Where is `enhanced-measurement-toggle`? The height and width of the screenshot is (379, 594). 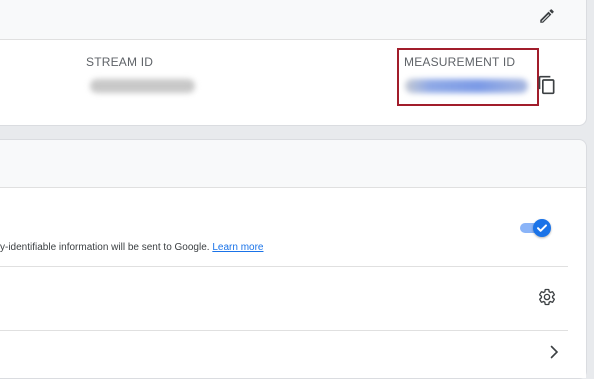 enhanced-measurement-toggle is located at coordinates (536, 228).